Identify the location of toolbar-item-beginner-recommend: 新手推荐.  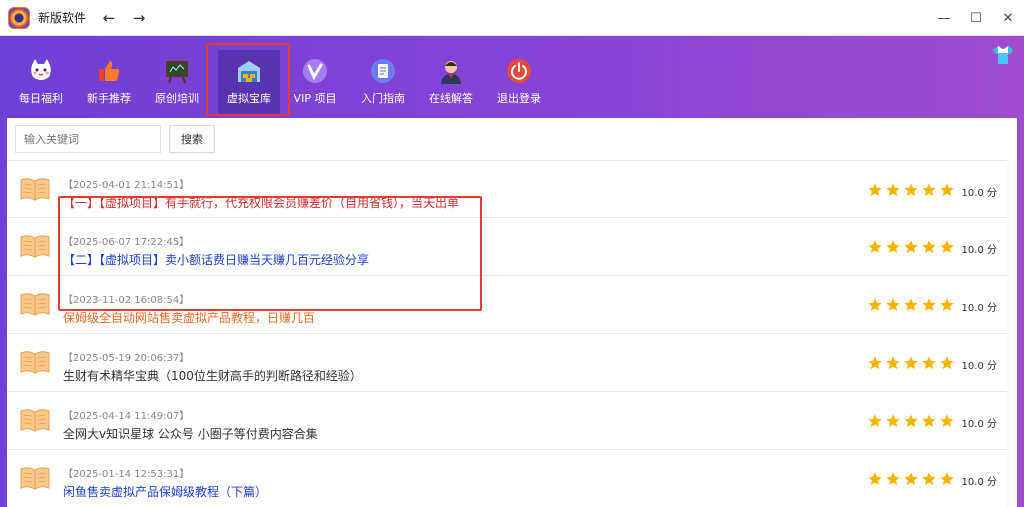
(109, 82).